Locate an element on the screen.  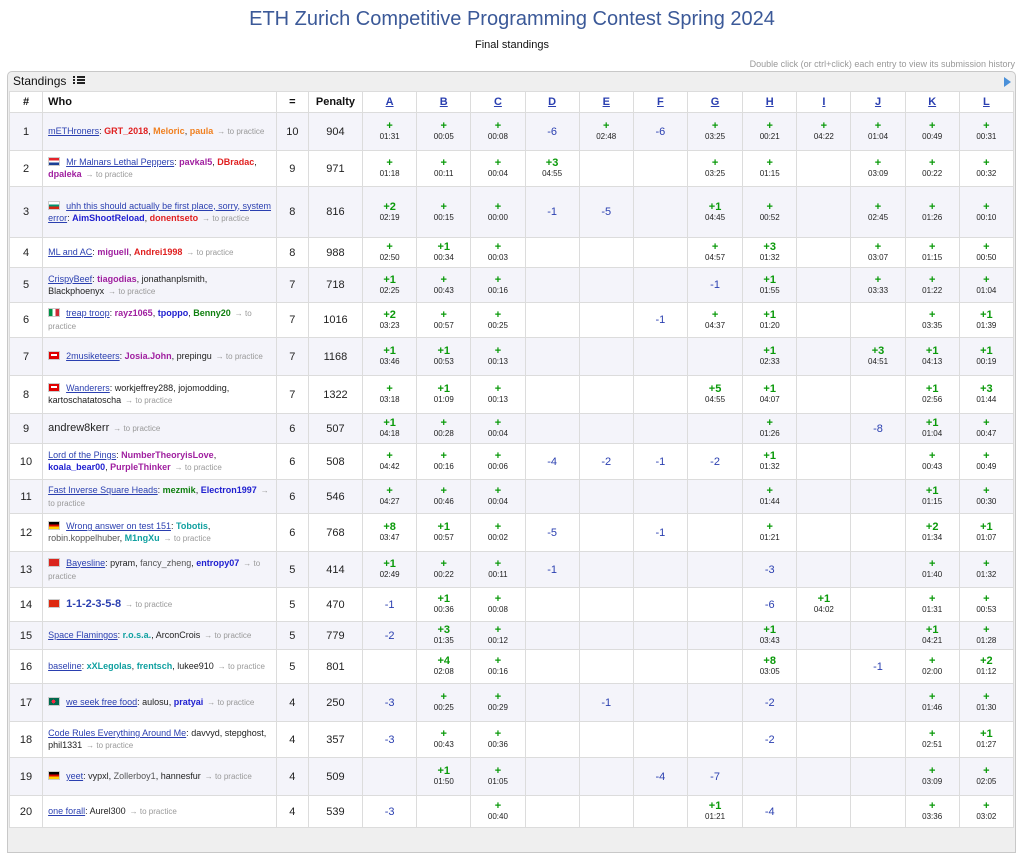
problem-result-cell: -1 is located at coordinates (552, 569).